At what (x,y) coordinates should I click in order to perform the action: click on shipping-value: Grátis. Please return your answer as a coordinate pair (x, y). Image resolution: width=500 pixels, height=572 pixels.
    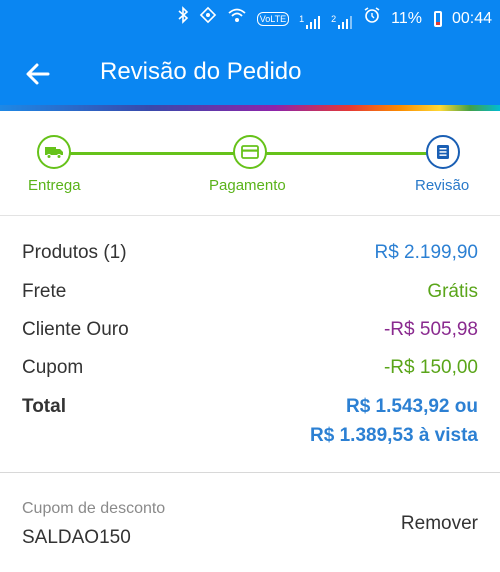
    Looking at the image, I should click on (452, 291).